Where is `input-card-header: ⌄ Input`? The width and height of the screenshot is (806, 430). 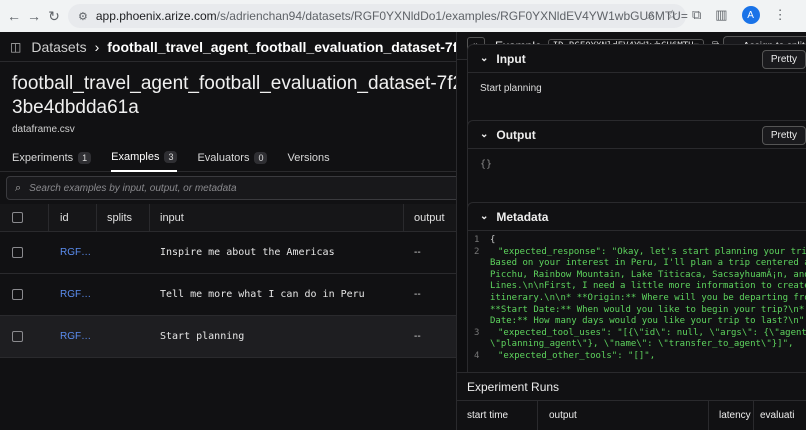 input-card-header: ⌄ Input is located at coordinates (637, 59).